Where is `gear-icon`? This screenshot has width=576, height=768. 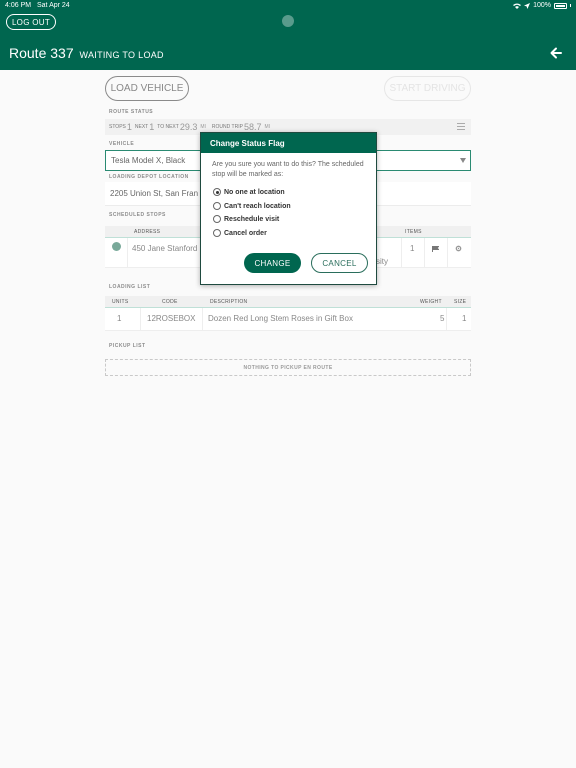 gear-icon is located at coordinates (458, 248).